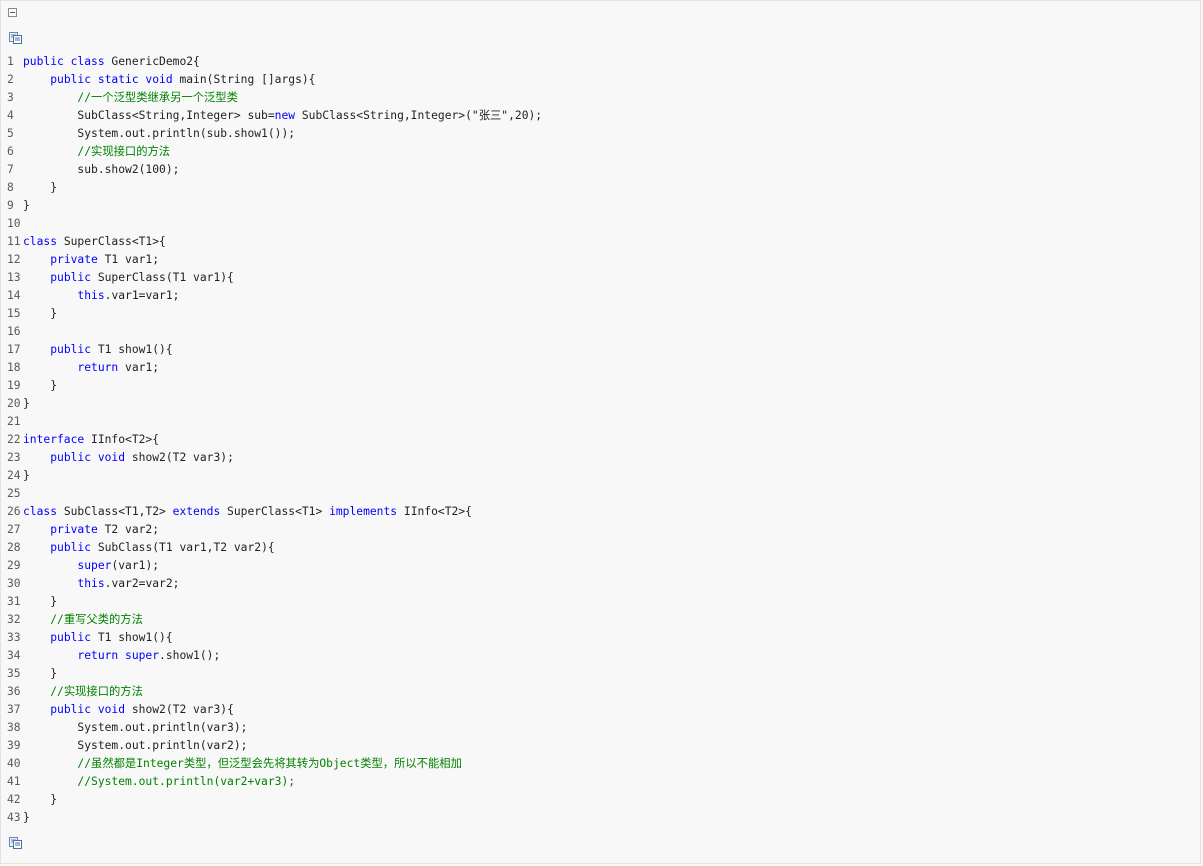 The height and width of the screenshot is (866, 1203). I want to click on code-token: (var1);, so click(135, 565).